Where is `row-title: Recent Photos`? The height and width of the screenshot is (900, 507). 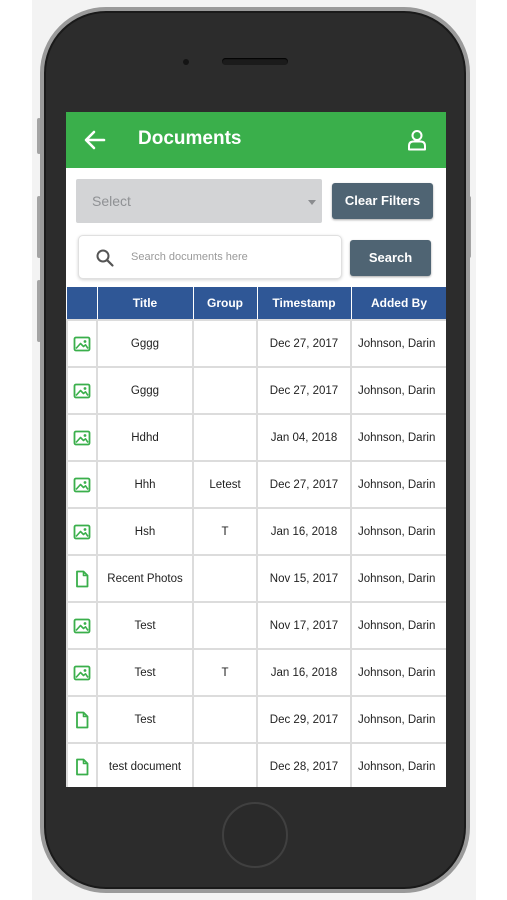 row-title: Recent Photos is located at coordinates (145, 578).